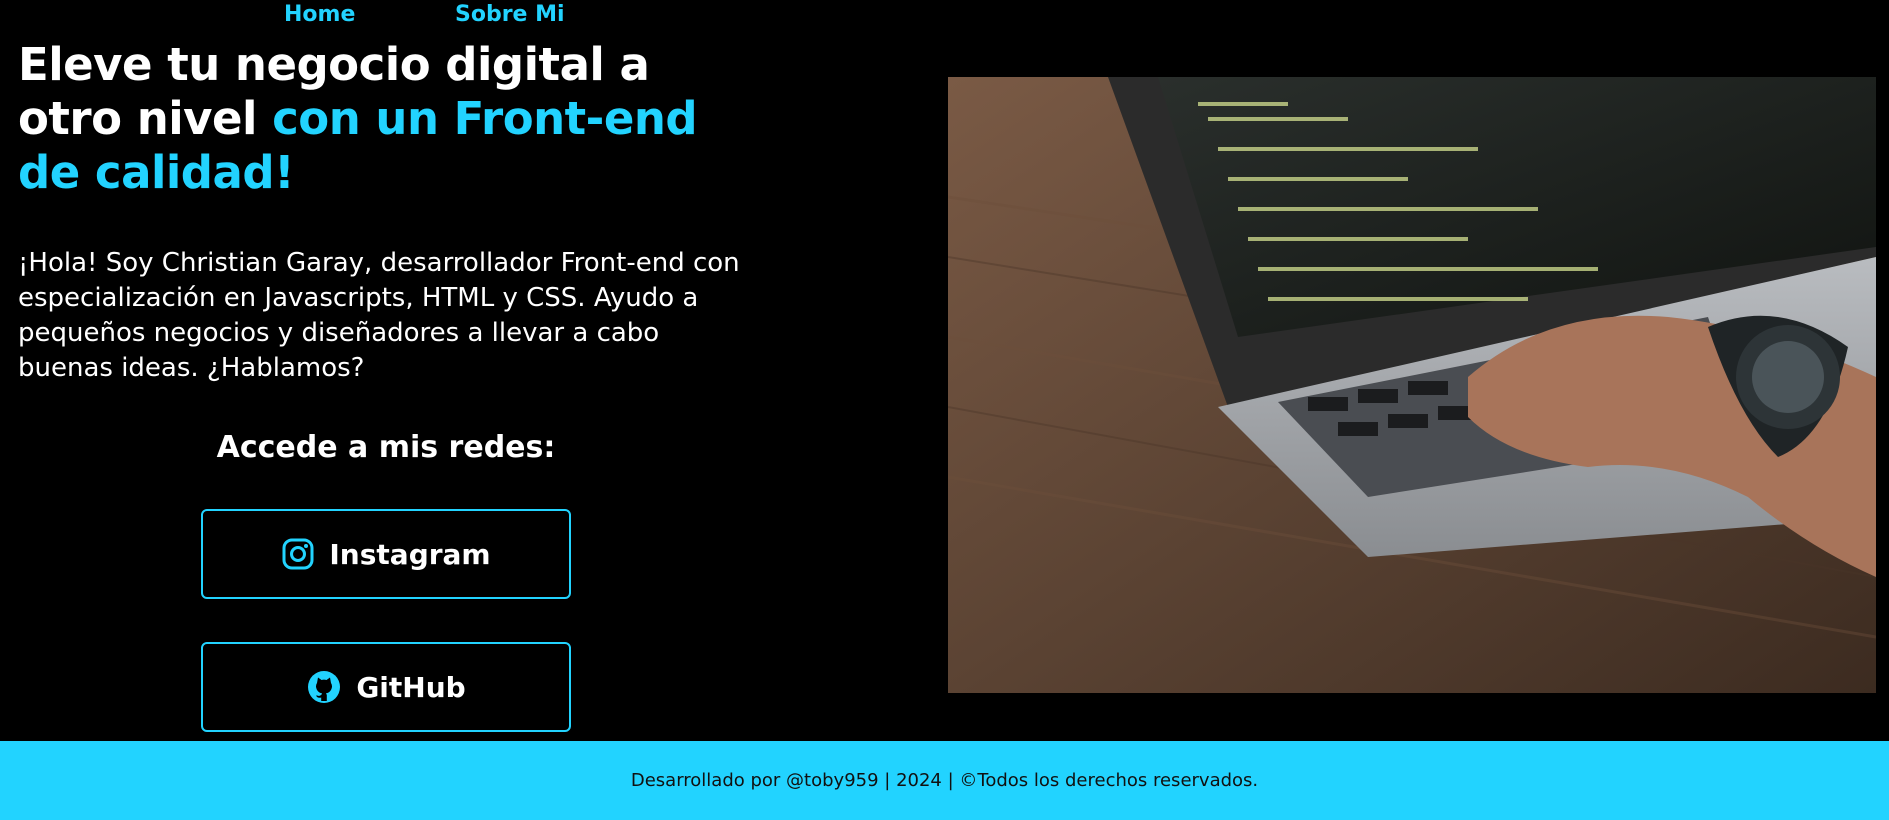 The width and height of the screenshot is (1889, 820). I want to click on github-button-label: GitHub, so click(411, 687).